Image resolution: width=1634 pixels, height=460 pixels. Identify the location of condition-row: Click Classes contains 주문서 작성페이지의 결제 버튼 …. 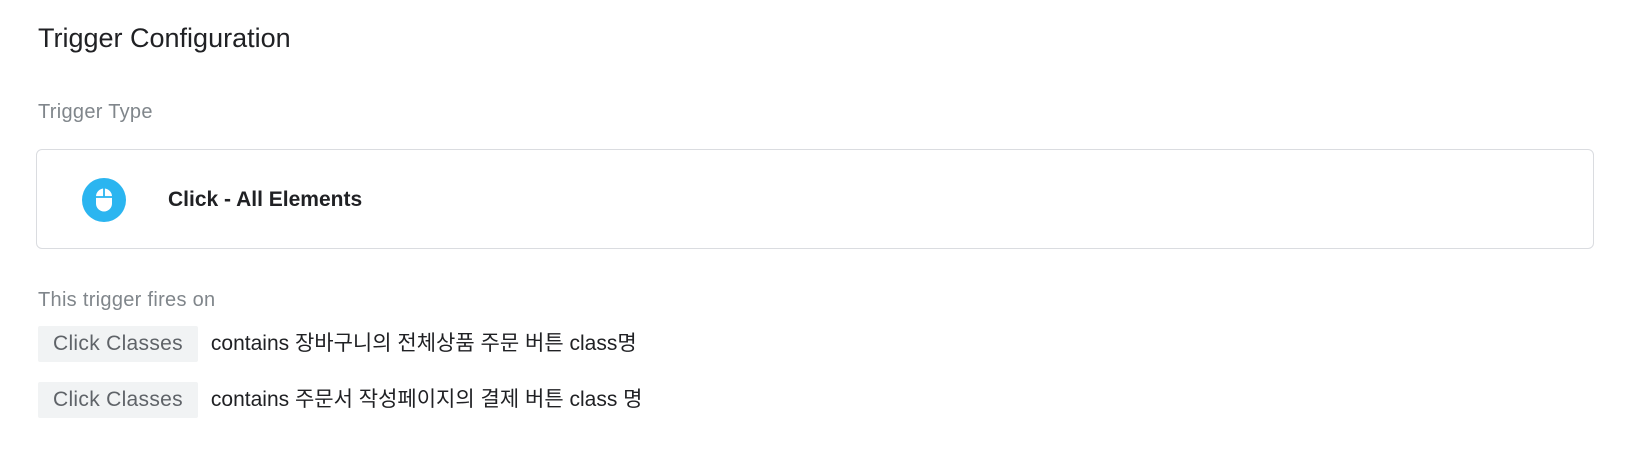
(340, 400).